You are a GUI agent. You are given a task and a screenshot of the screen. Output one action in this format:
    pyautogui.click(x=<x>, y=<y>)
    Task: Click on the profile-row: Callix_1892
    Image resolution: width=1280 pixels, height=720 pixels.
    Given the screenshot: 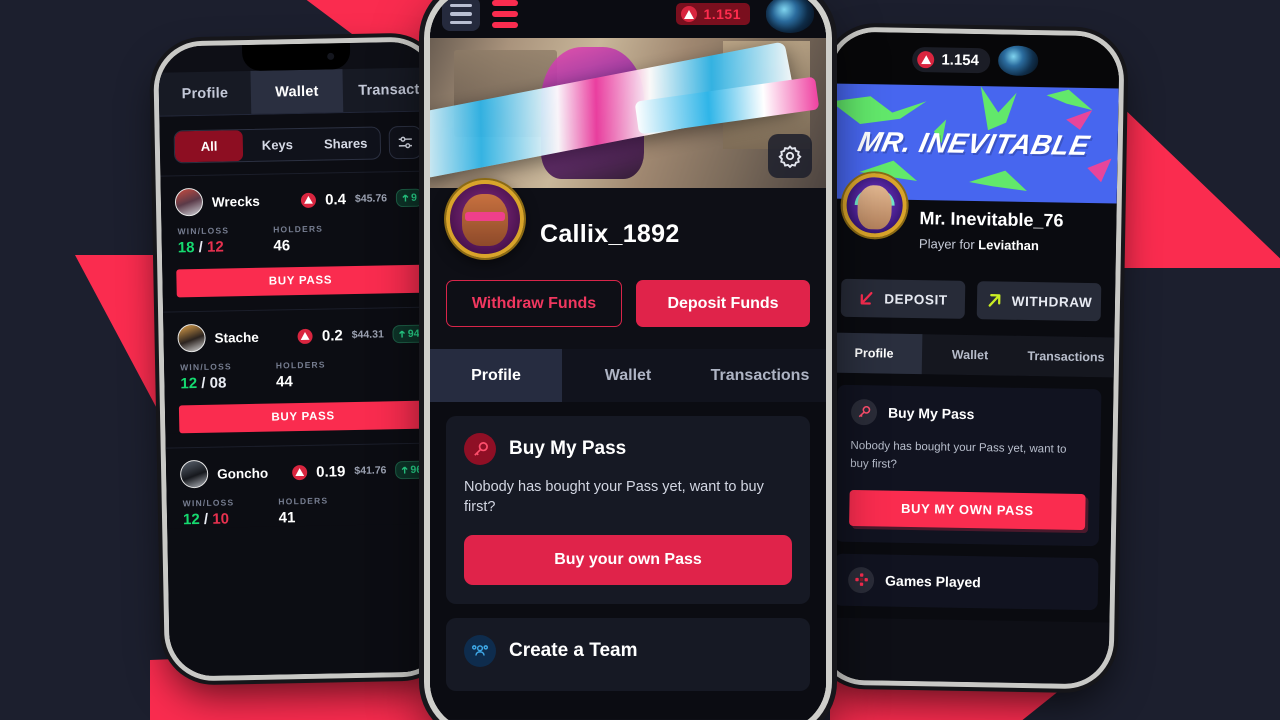 What is the action you would take?
    pyautogui.click(x=628, y=230)
    